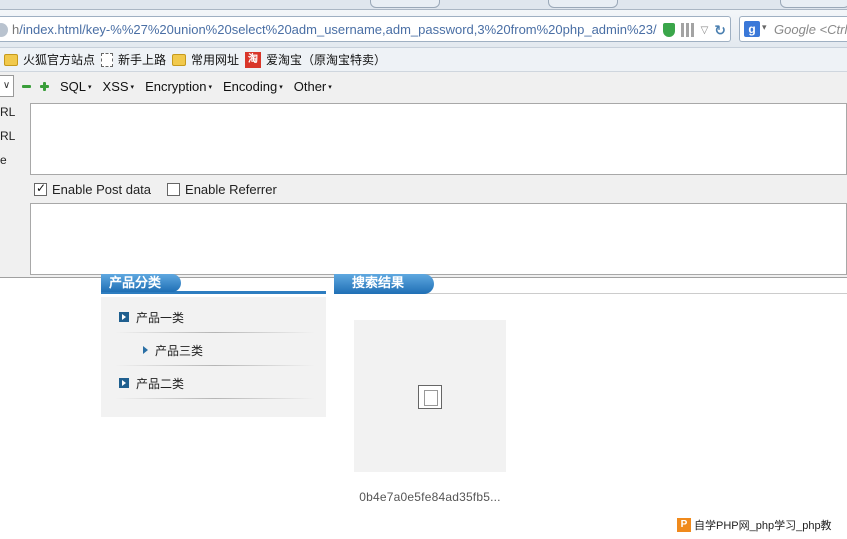  What do you see at coordinates (213, 383) in the screenshot?
I see `category-item: 产品二类` at bounding box center [213, 383].